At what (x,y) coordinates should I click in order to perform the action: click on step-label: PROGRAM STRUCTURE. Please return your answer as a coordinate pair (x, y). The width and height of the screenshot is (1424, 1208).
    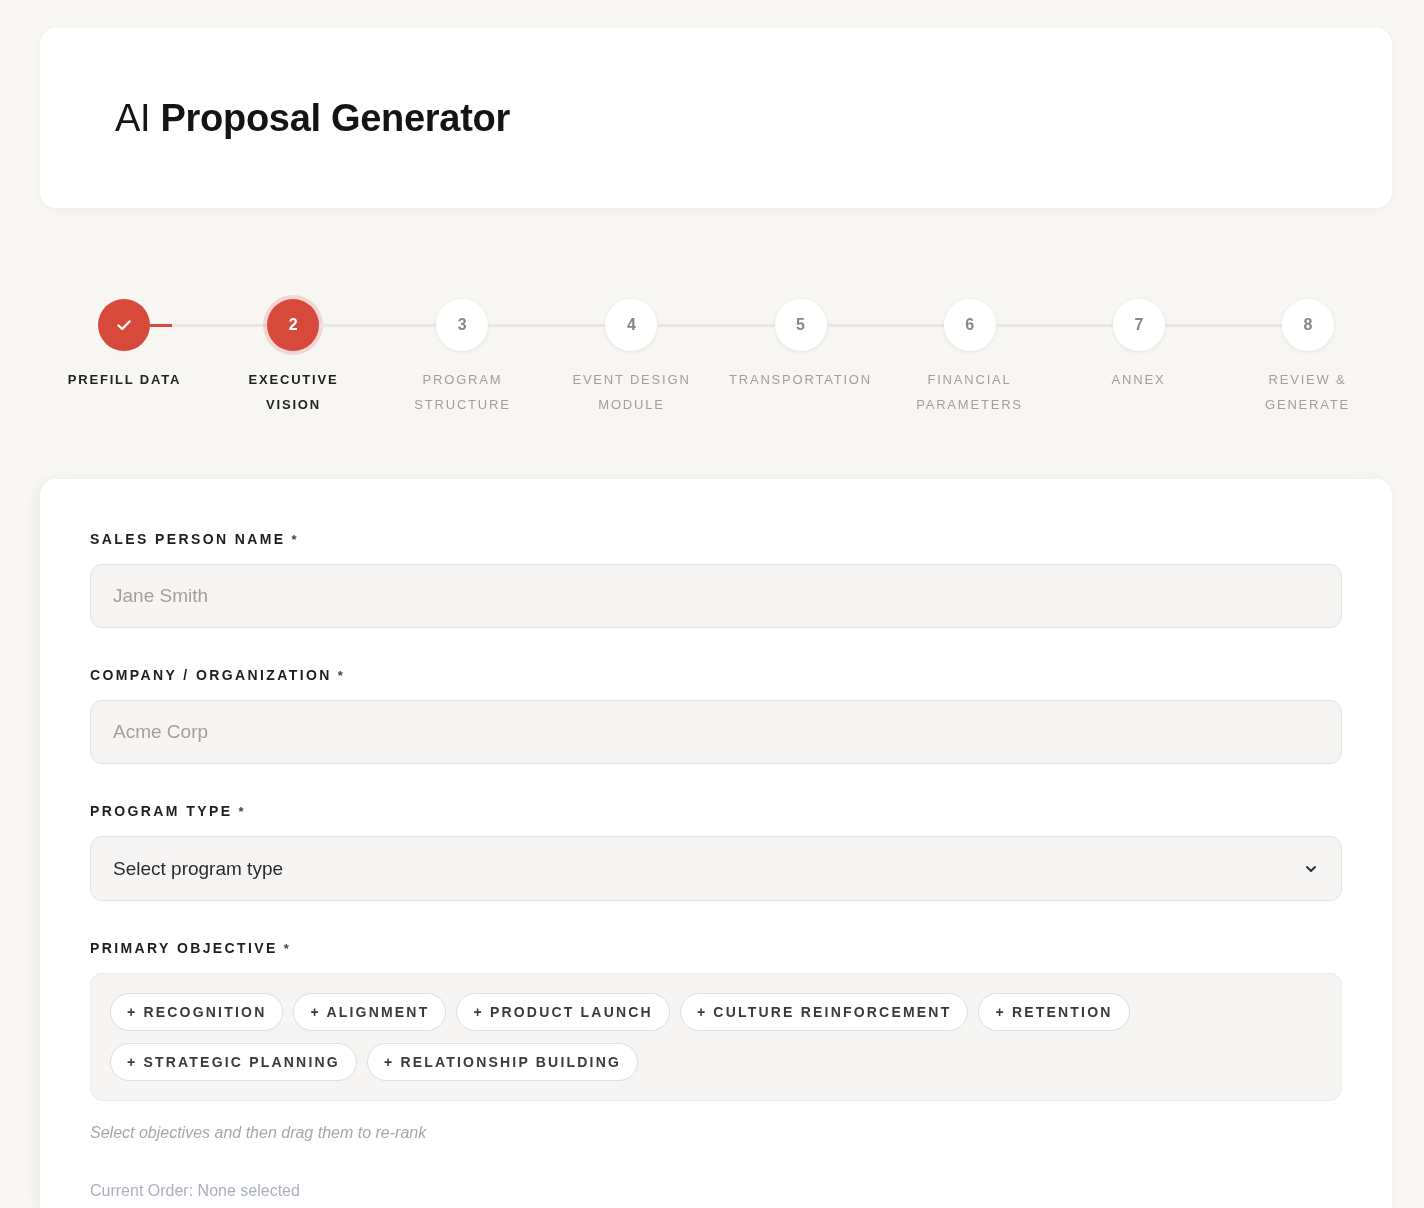
    Looking at the image, I should click on (462, 392).